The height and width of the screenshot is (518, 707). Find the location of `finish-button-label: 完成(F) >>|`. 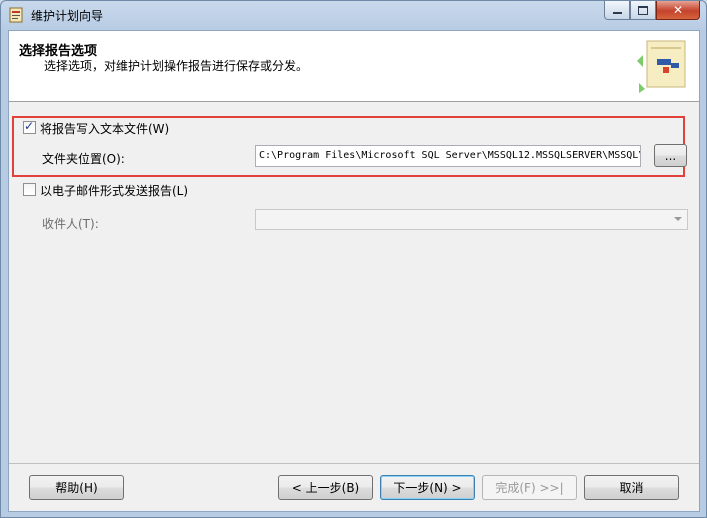

finish-button-label: 完成(F) >>| is located at coordinates (529, 488).